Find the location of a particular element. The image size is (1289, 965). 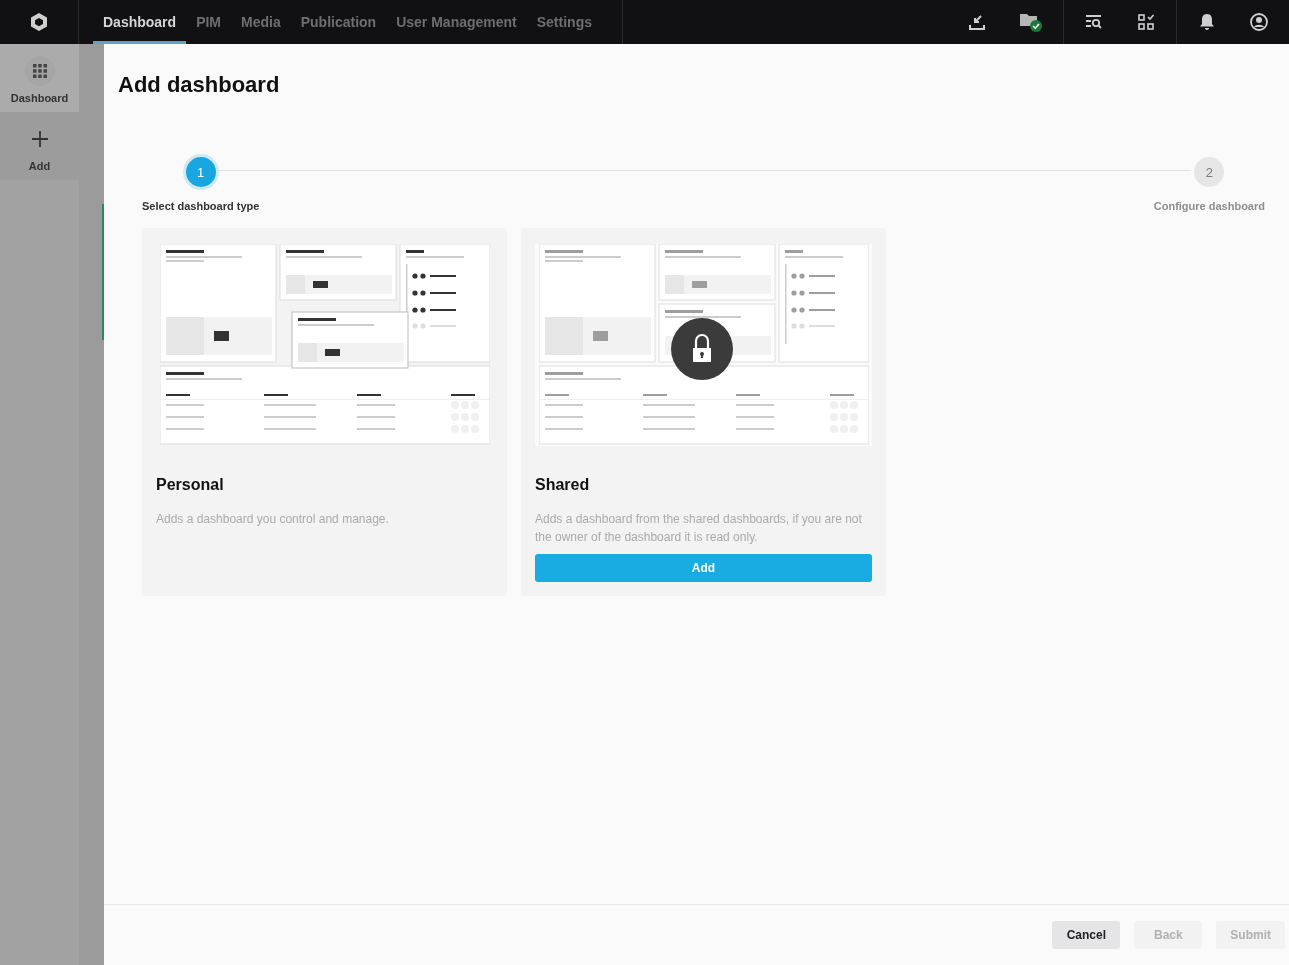

card-description: Adds a dashboard from the shared dashboards, if you are not the owner of the dashboard it is read only. is located at coordinates (699, 528).